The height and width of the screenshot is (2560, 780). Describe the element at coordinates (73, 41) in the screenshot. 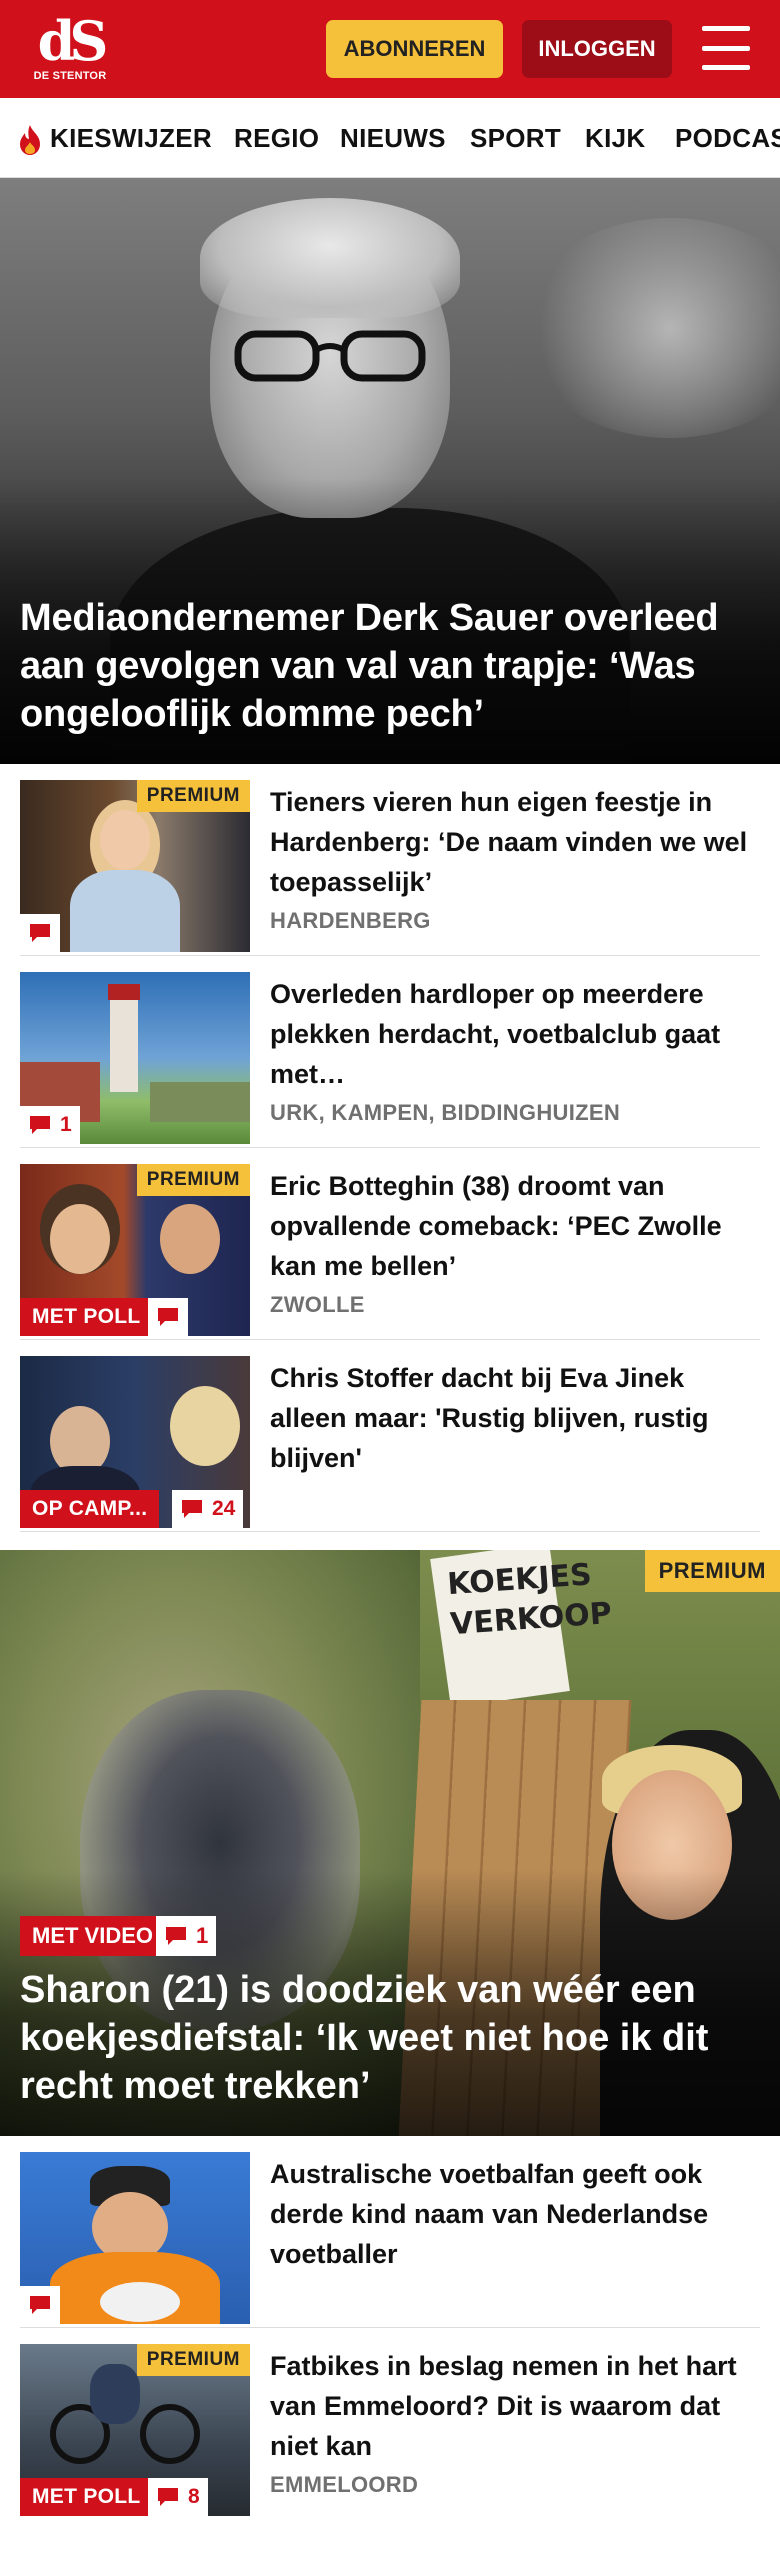

I see `logo-mark: dS` at that location.